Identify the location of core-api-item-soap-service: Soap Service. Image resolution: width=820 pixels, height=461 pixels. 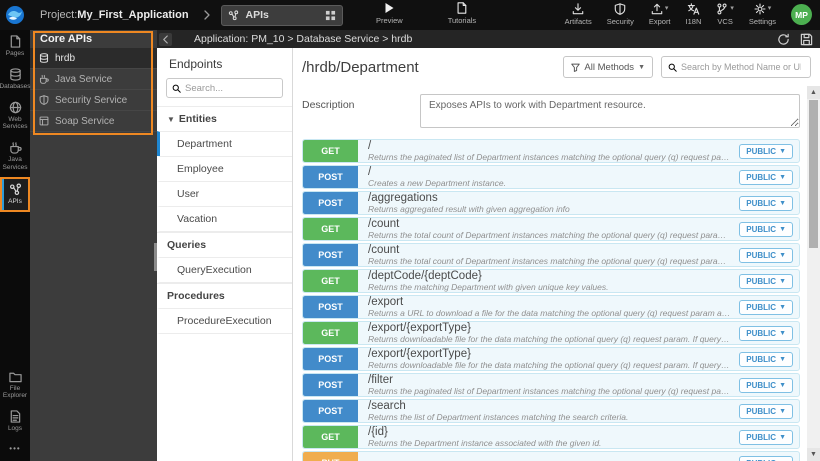
(93, 121).